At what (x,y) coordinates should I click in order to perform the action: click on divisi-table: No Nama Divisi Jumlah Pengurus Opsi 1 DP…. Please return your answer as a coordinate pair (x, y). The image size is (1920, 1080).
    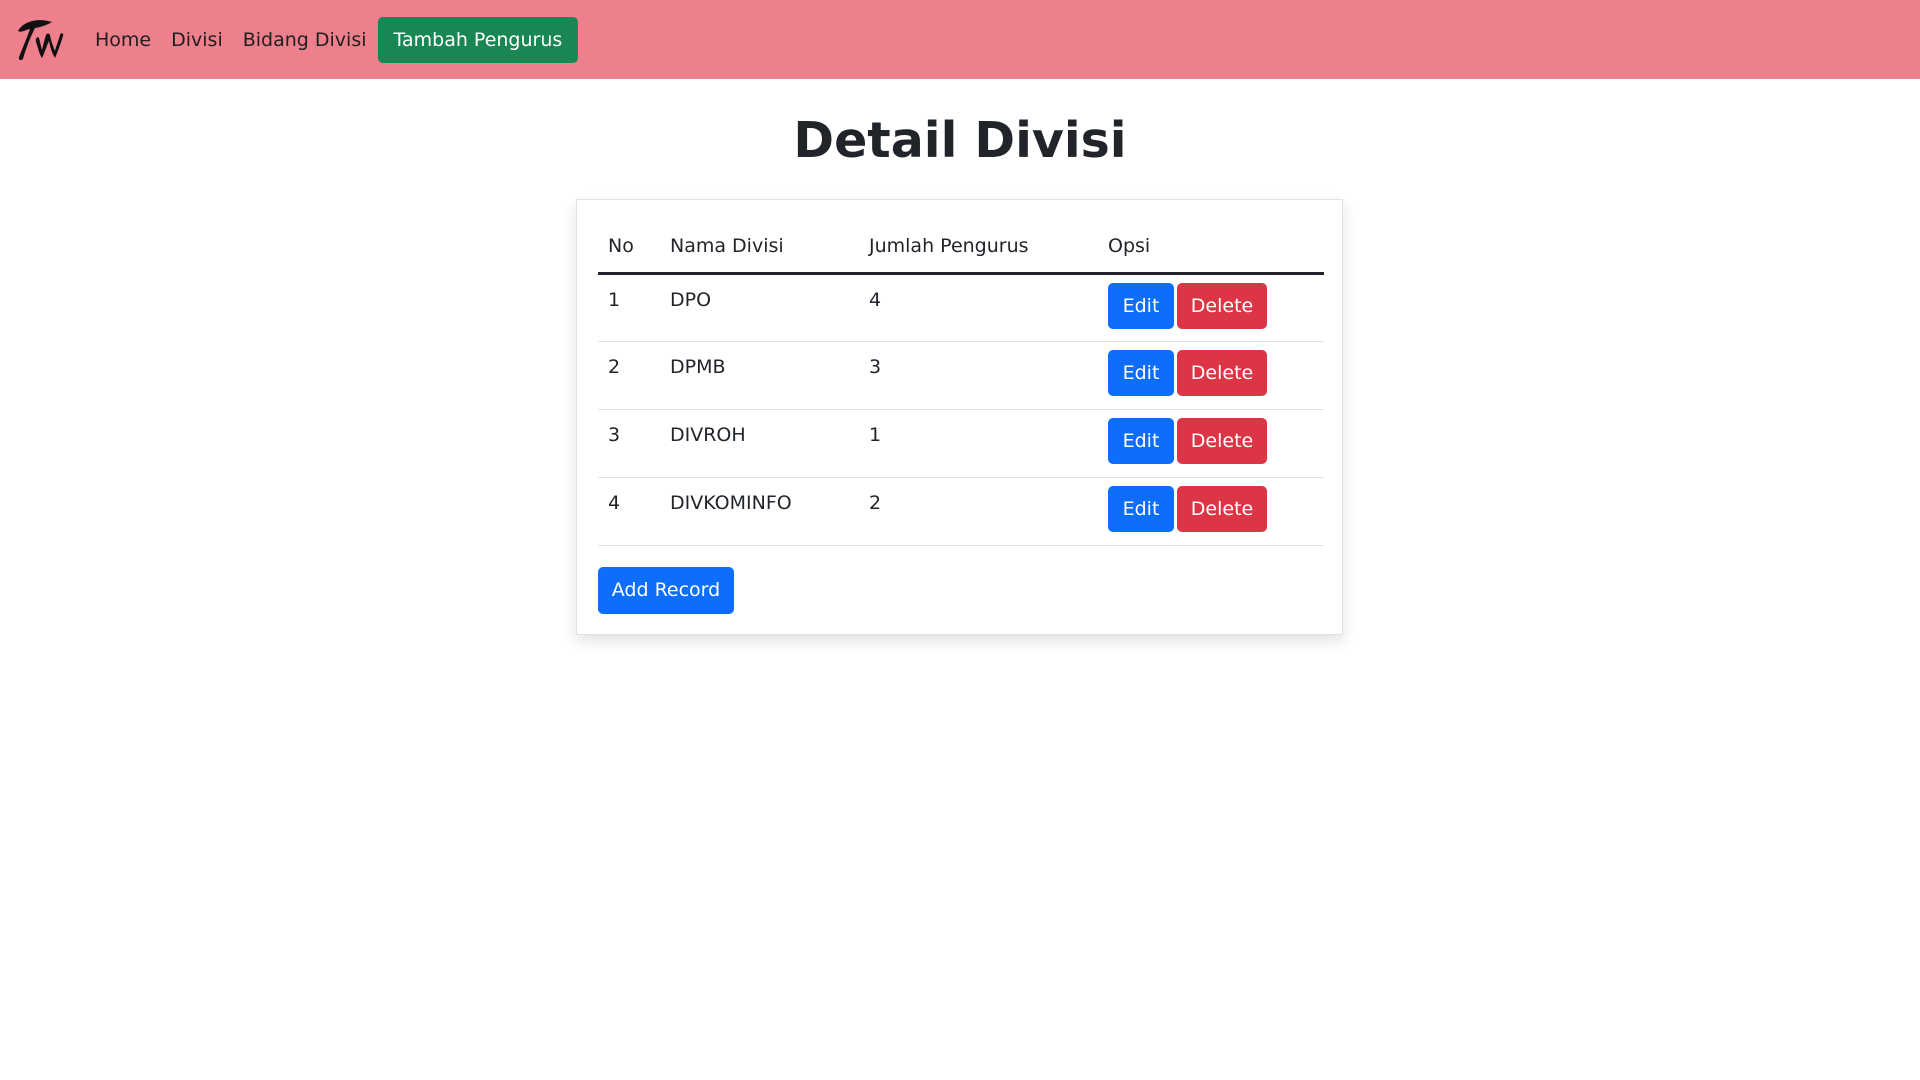
    Looking at the image, I should click on (961, 383).